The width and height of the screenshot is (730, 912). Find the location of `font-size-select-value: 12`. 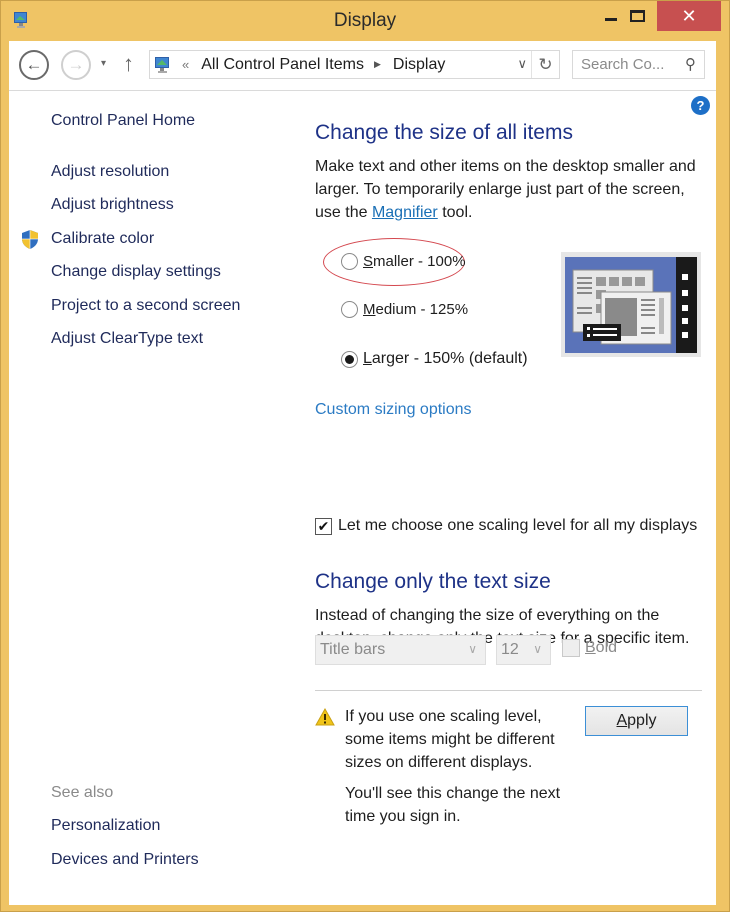

font-size-select-value: 12 is located at coordinates (510, 649).